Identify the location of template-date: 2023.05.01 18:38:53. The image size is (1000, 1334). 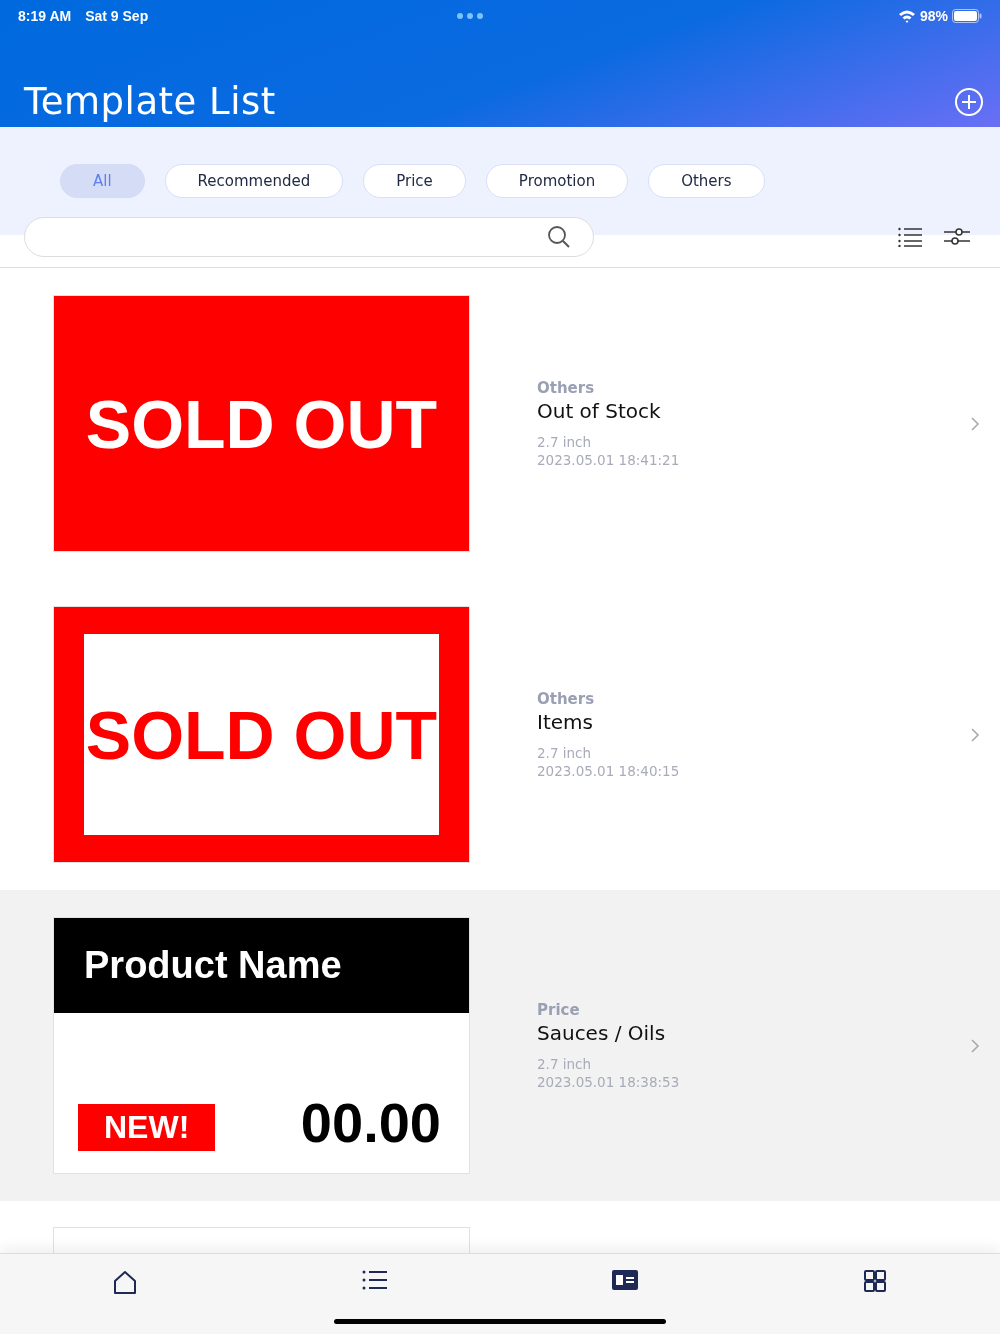
(609, 1081).